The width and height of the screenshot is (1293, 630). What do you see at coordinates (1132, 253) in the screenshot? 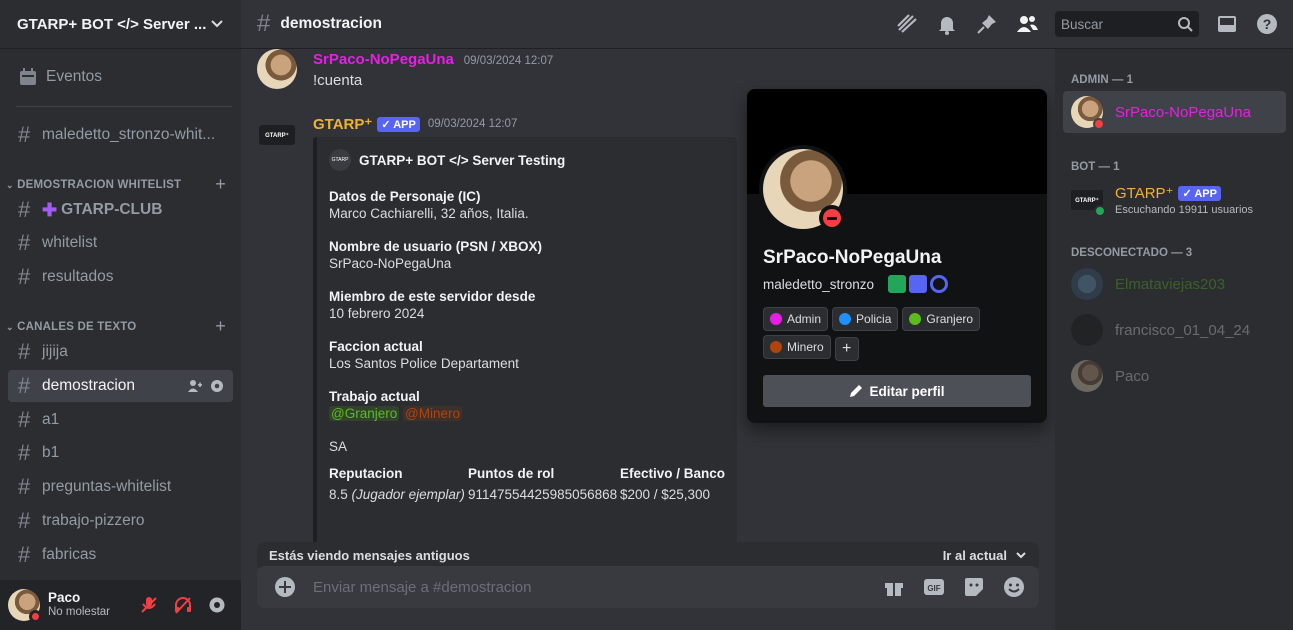
I see `member-category: DESCONECTADO — 3` at bounding box center [1132, 253].